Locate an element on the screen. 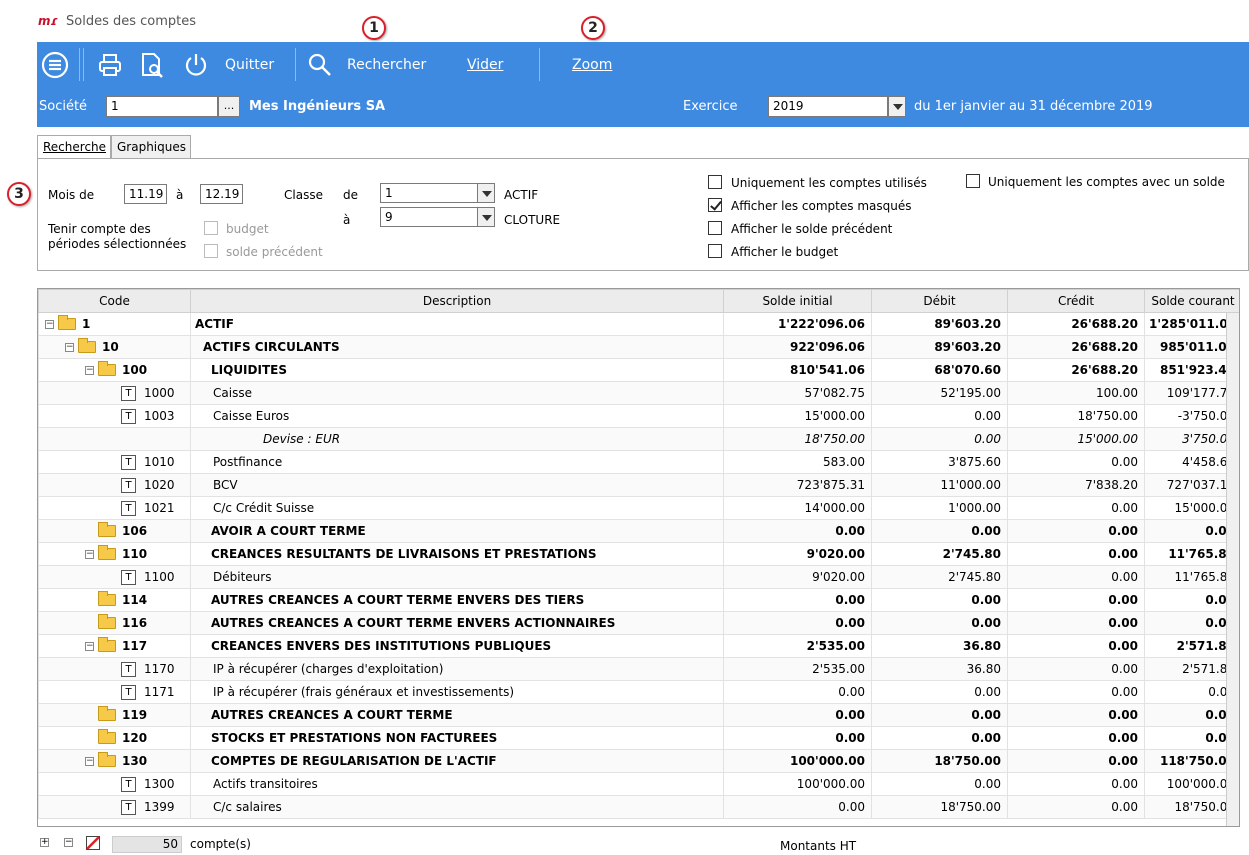 Image resolution: width=1249 pixels, height=855 pixels. tab-recherche: Recherche is located at coordinates (74, 147).